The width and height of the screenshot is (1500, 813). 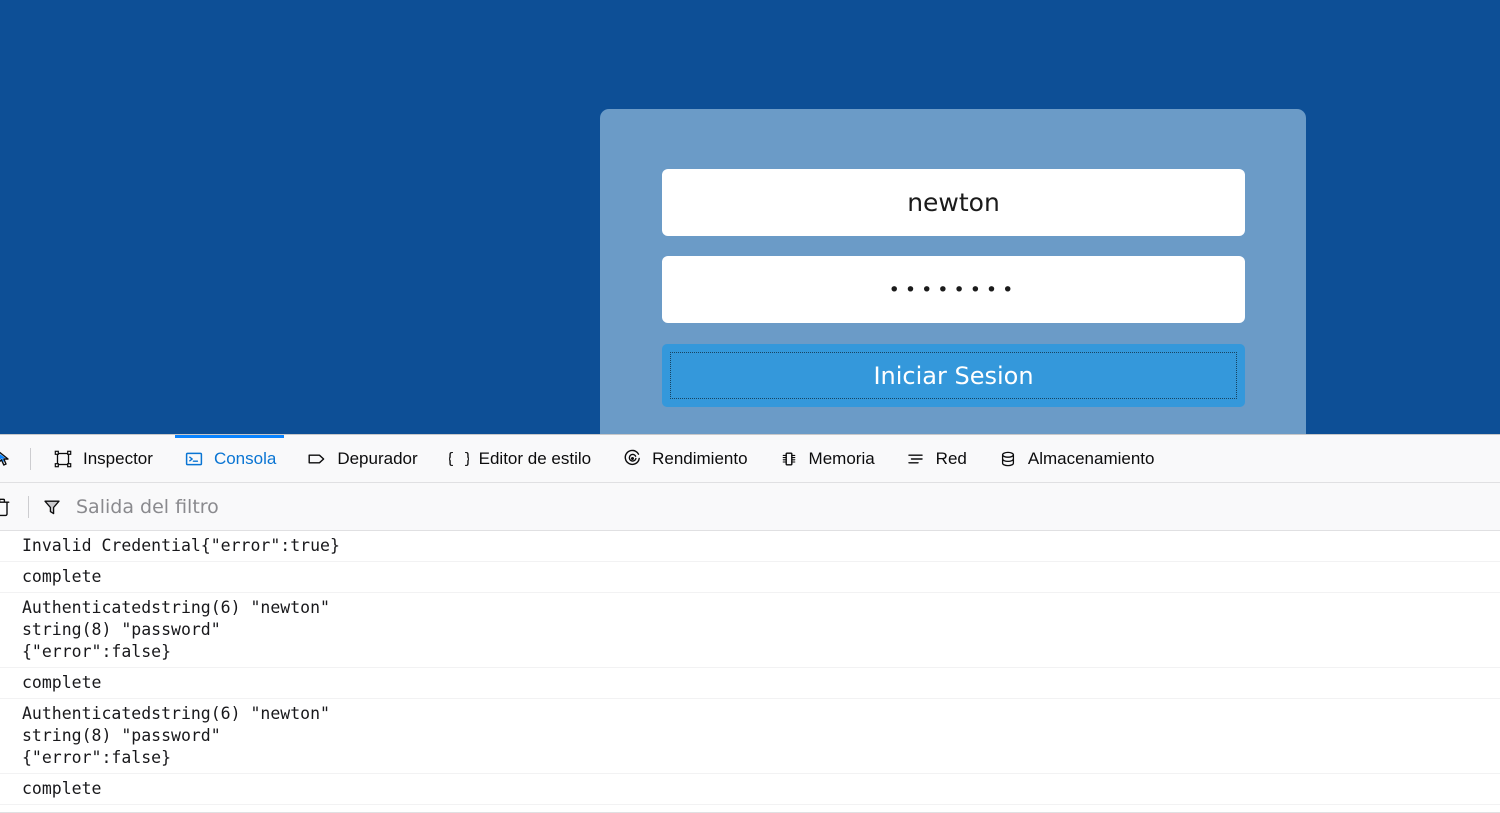 I want to click on tab-editor-de-estilo-label: Editor de estilo, so click(x=535, y=458).